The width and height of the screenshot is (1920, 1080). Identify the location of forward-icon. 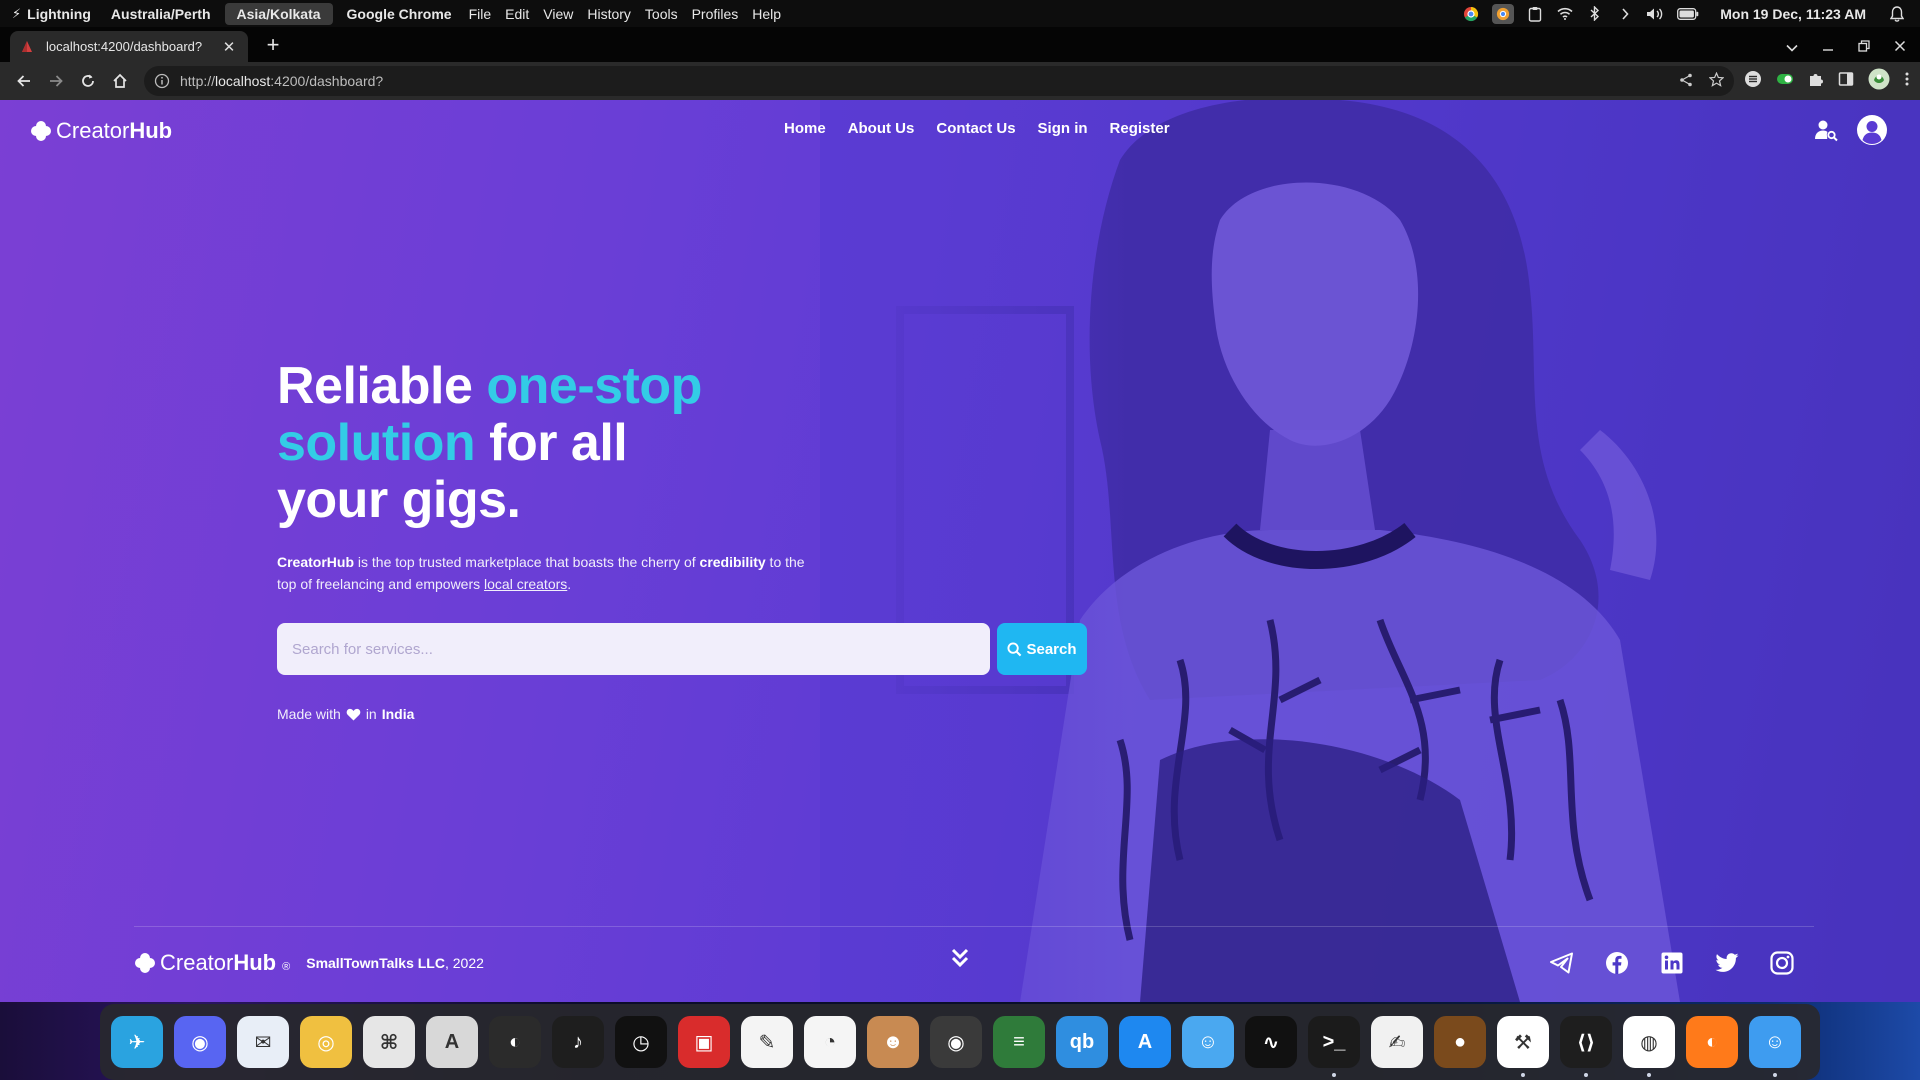
(56, 81).